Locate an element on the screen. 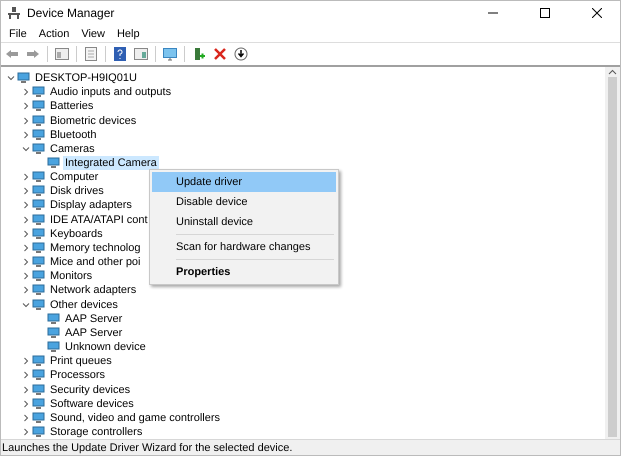 The height and width of the screenshot is (456, 621). menu-item: Action is located at coordinates (54, 34).